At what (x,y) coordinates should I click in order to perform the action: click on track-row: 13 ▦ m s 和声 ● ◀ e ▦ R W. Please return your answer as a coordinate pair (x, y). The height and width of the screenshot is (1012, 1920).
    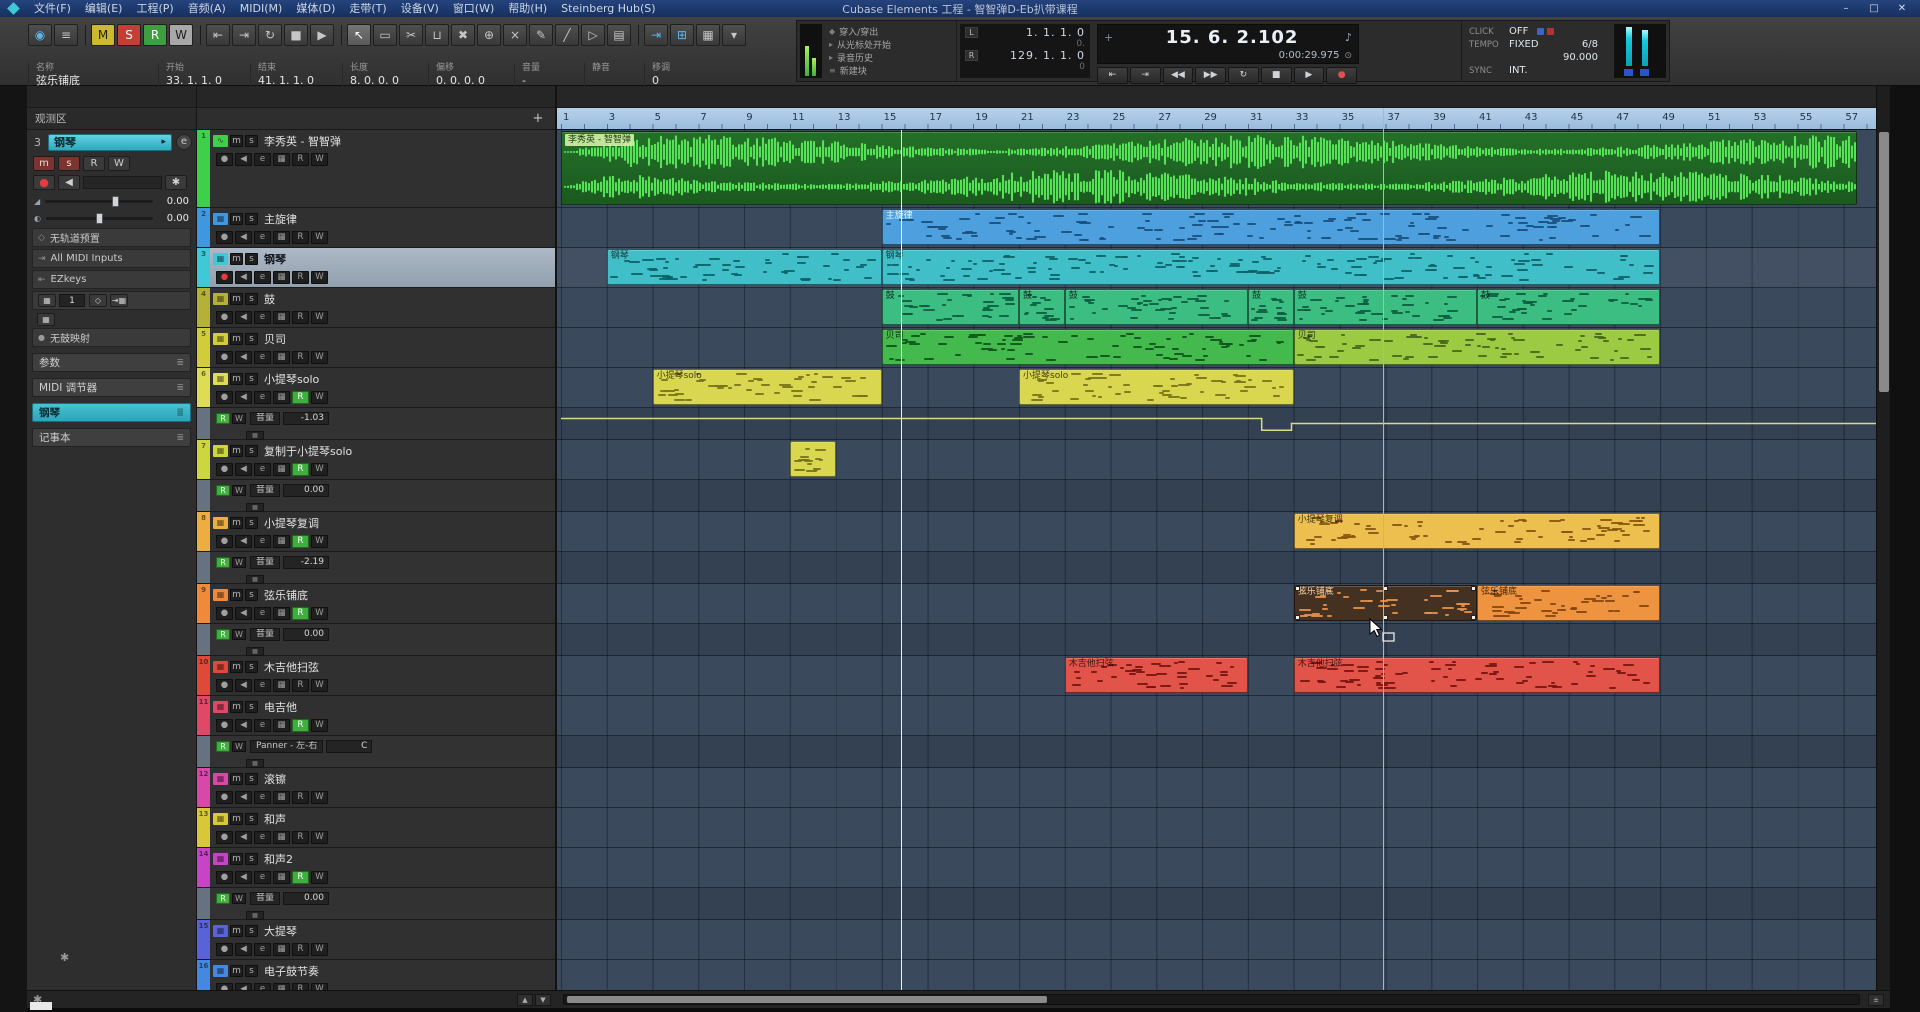
    Looking at the image, I should click on (376, 828).